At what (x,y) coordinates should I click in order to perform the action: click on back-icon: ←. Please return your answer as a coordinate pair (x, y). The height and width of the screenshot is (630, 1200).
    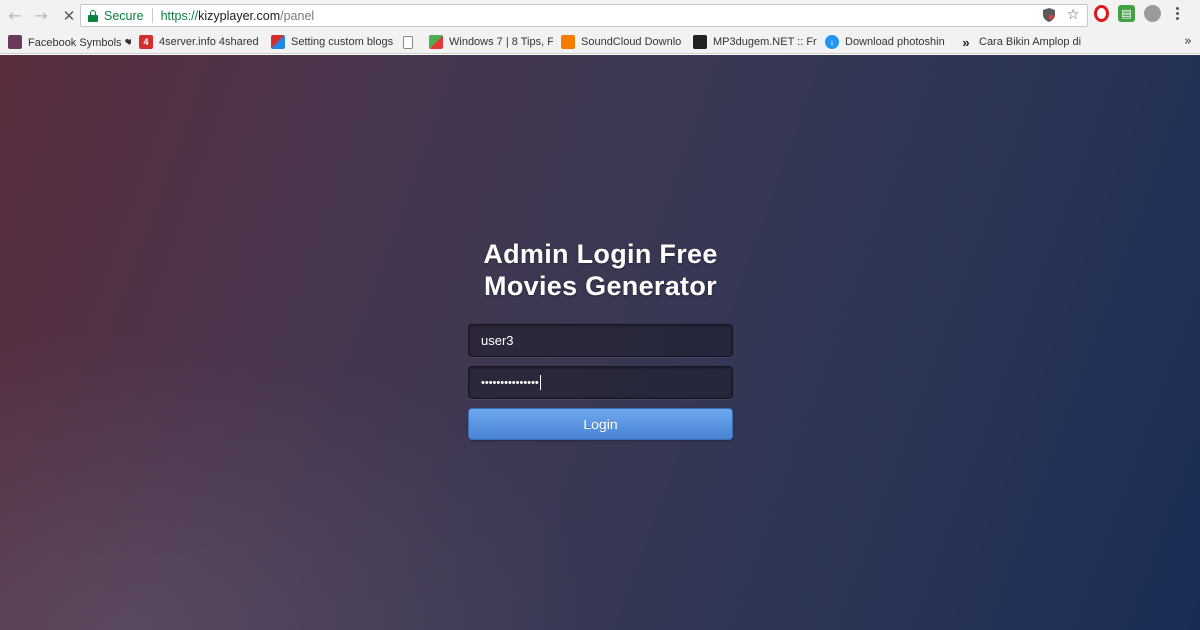
    Looking at the image, I should click on (15, 16).